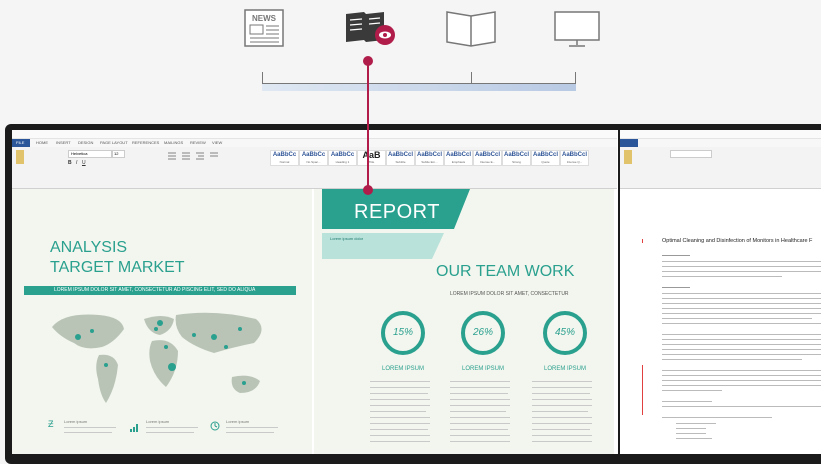 The image size is (821, 464). I want to click on font-name-select, so click(691, 154).